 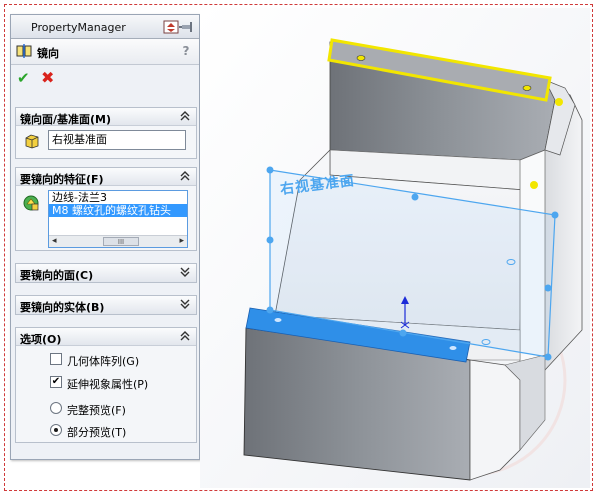 What do you see at coordinates (56, 382) in the screenshot?
I see `propagate-visual-checkbox: ✔` at bounding box center [56, 382].